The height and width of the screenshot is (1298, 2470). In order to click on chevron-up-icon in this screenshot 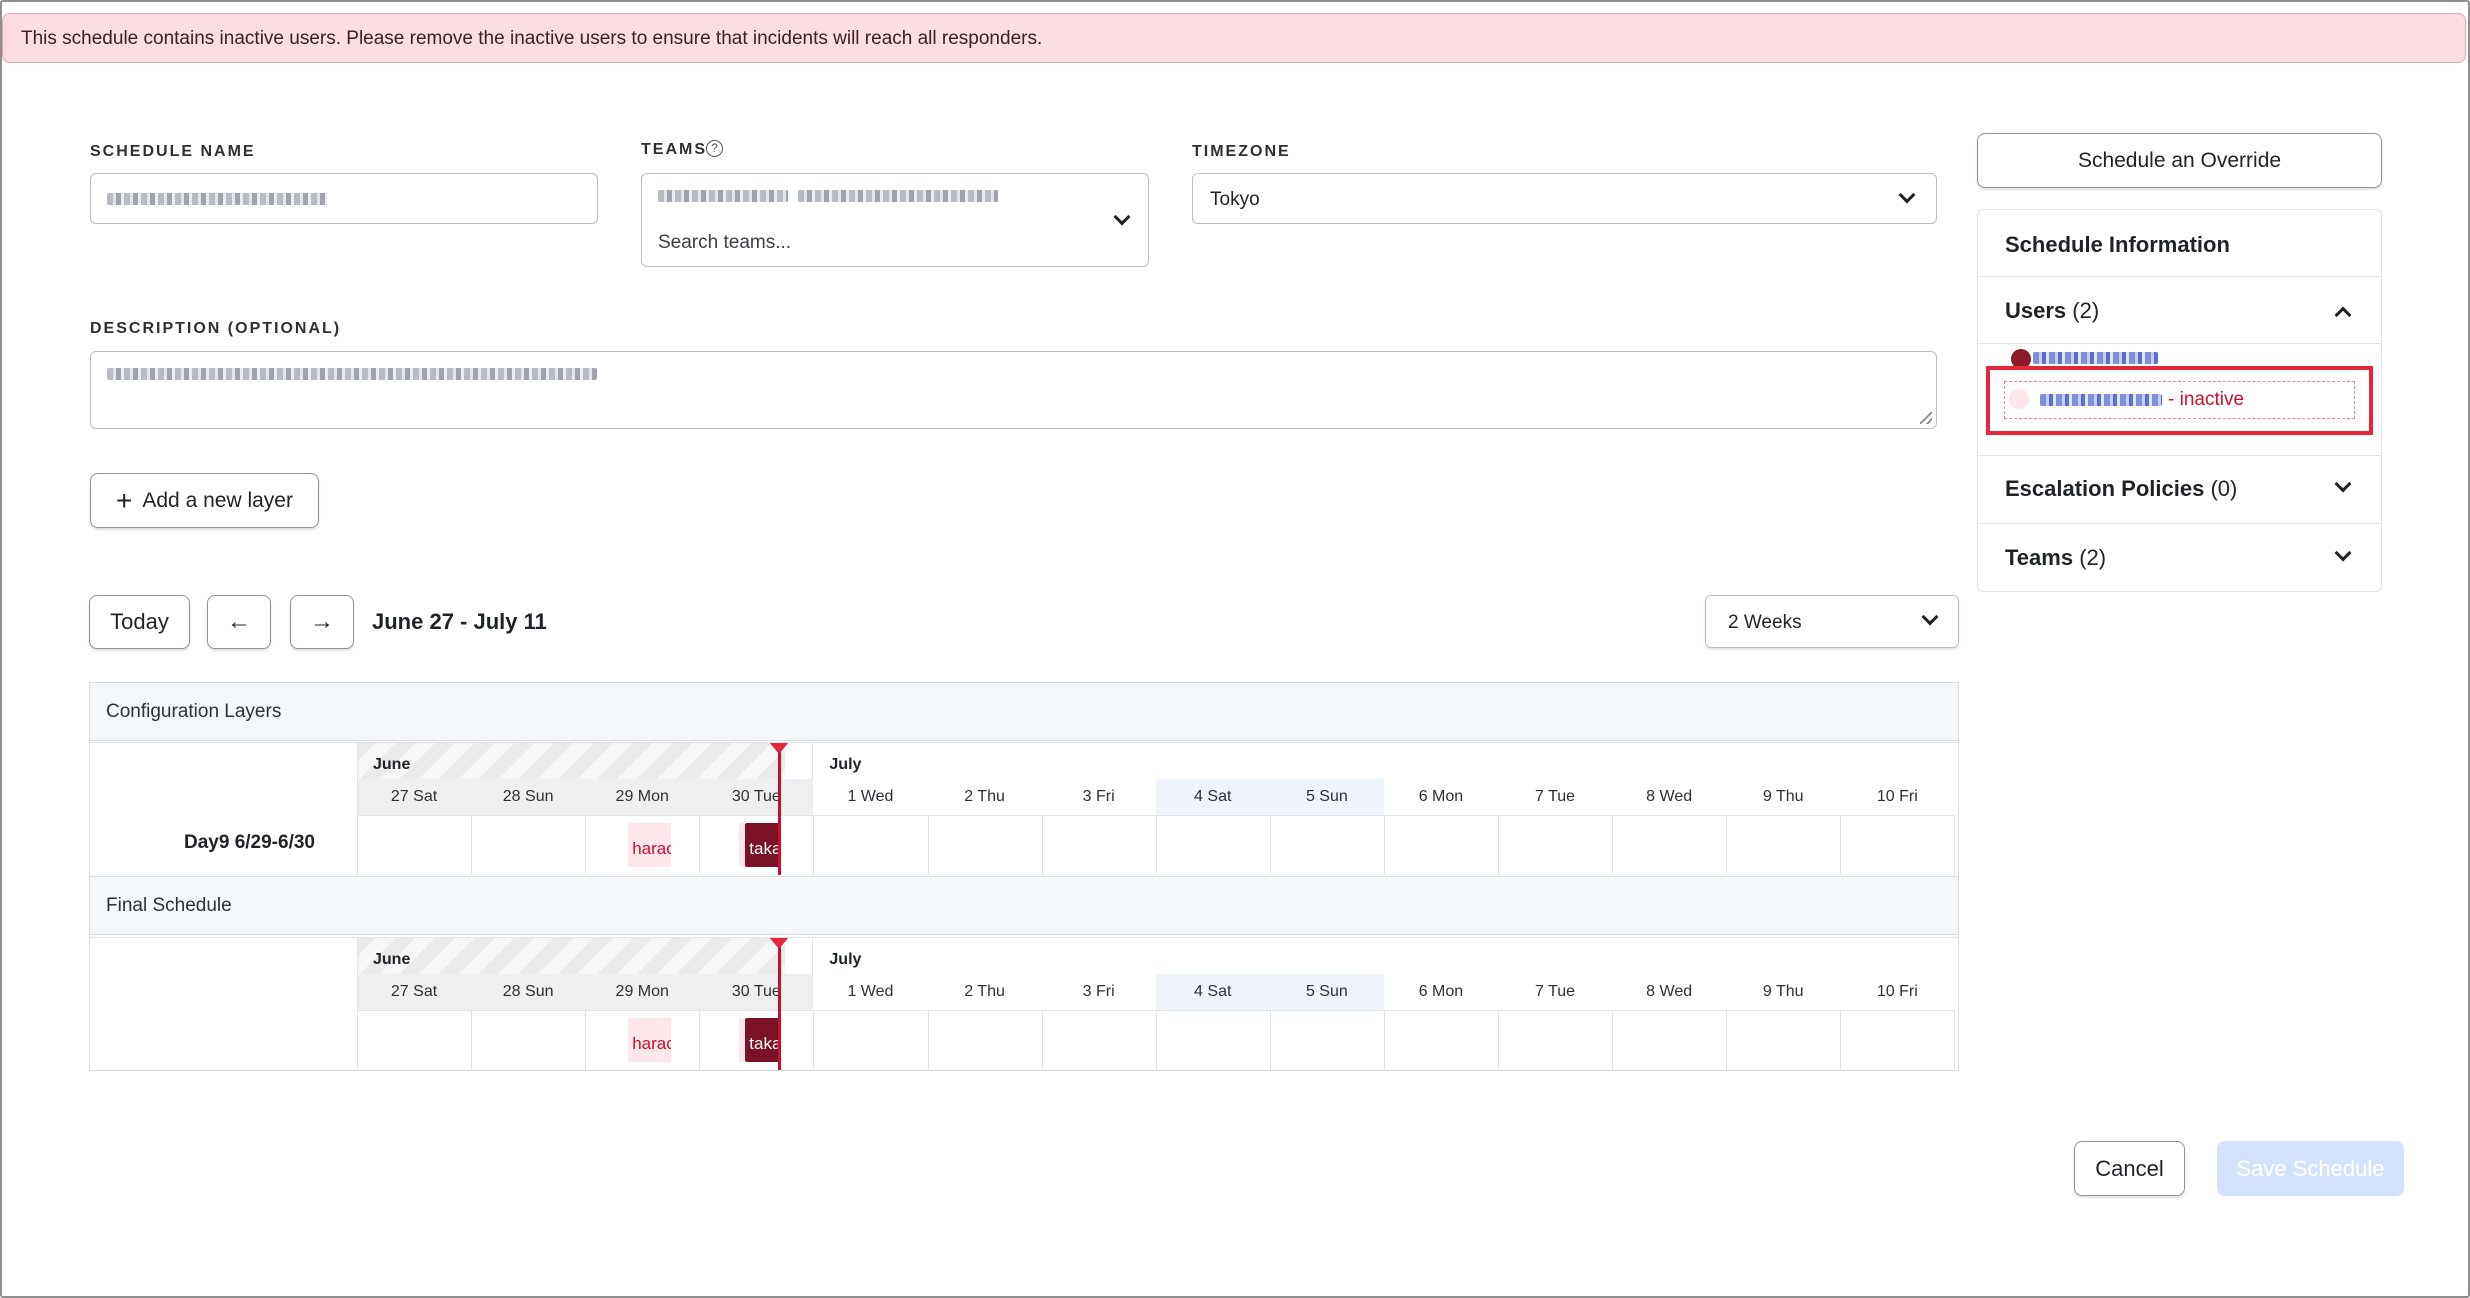, I will do `click(2343, 315)`.